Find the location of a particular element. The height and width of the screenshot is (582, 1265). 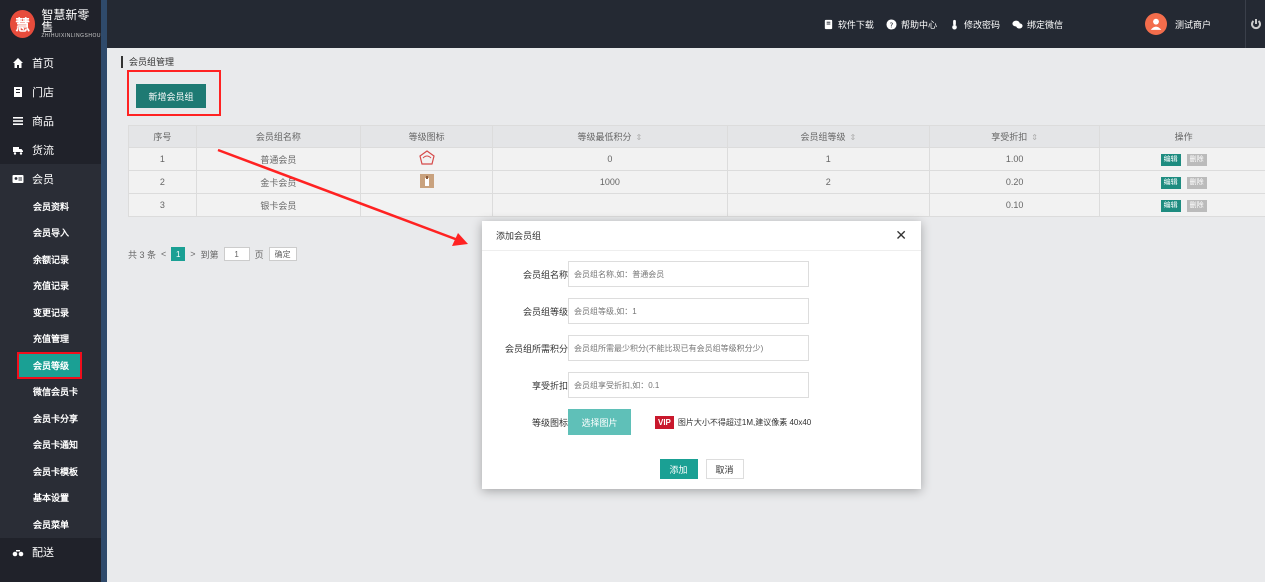

logo: 慧 智慧新零售 ZHIHUIXINLINGSHOU is located at coordinates (50, 24).